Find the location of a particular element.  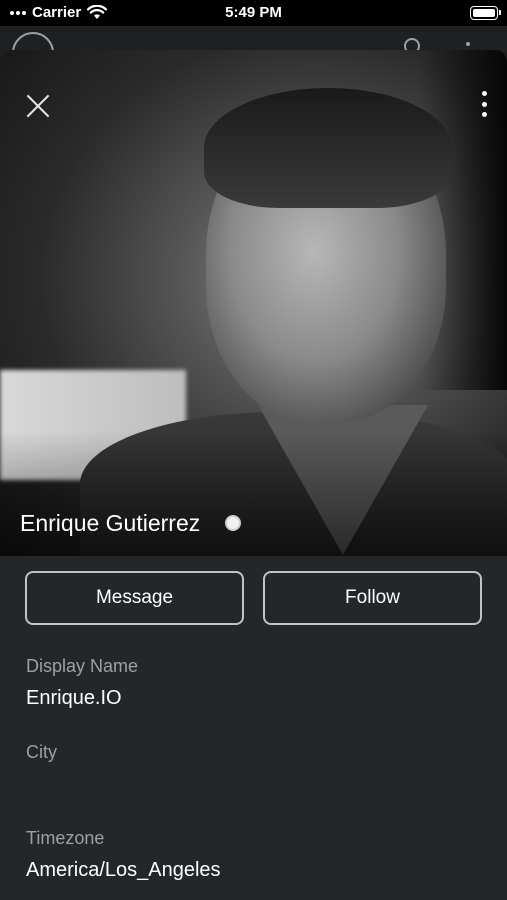

photo-hair is located at coordinates (328, 148).